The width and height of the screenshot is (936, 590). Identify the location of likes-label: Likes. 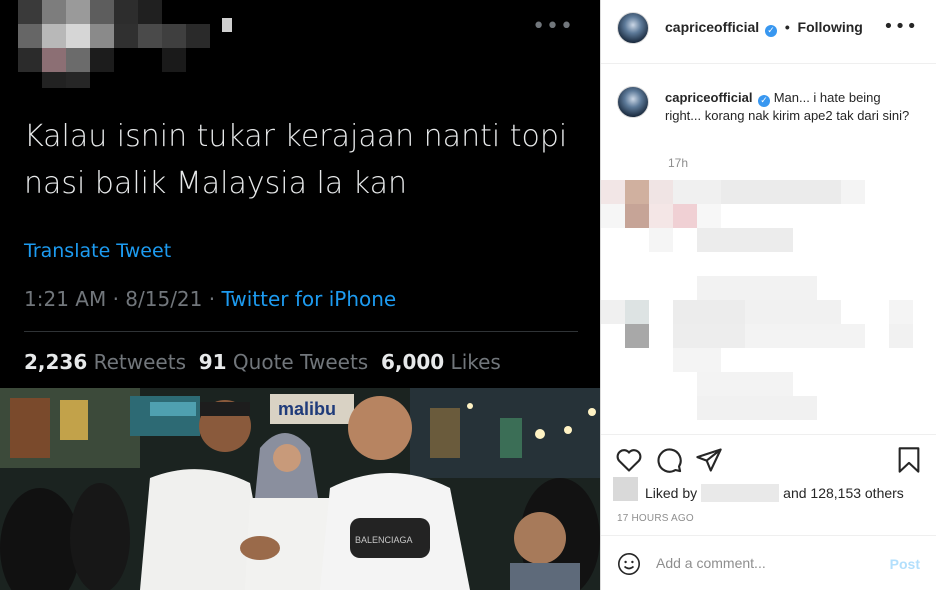
(472, 362).